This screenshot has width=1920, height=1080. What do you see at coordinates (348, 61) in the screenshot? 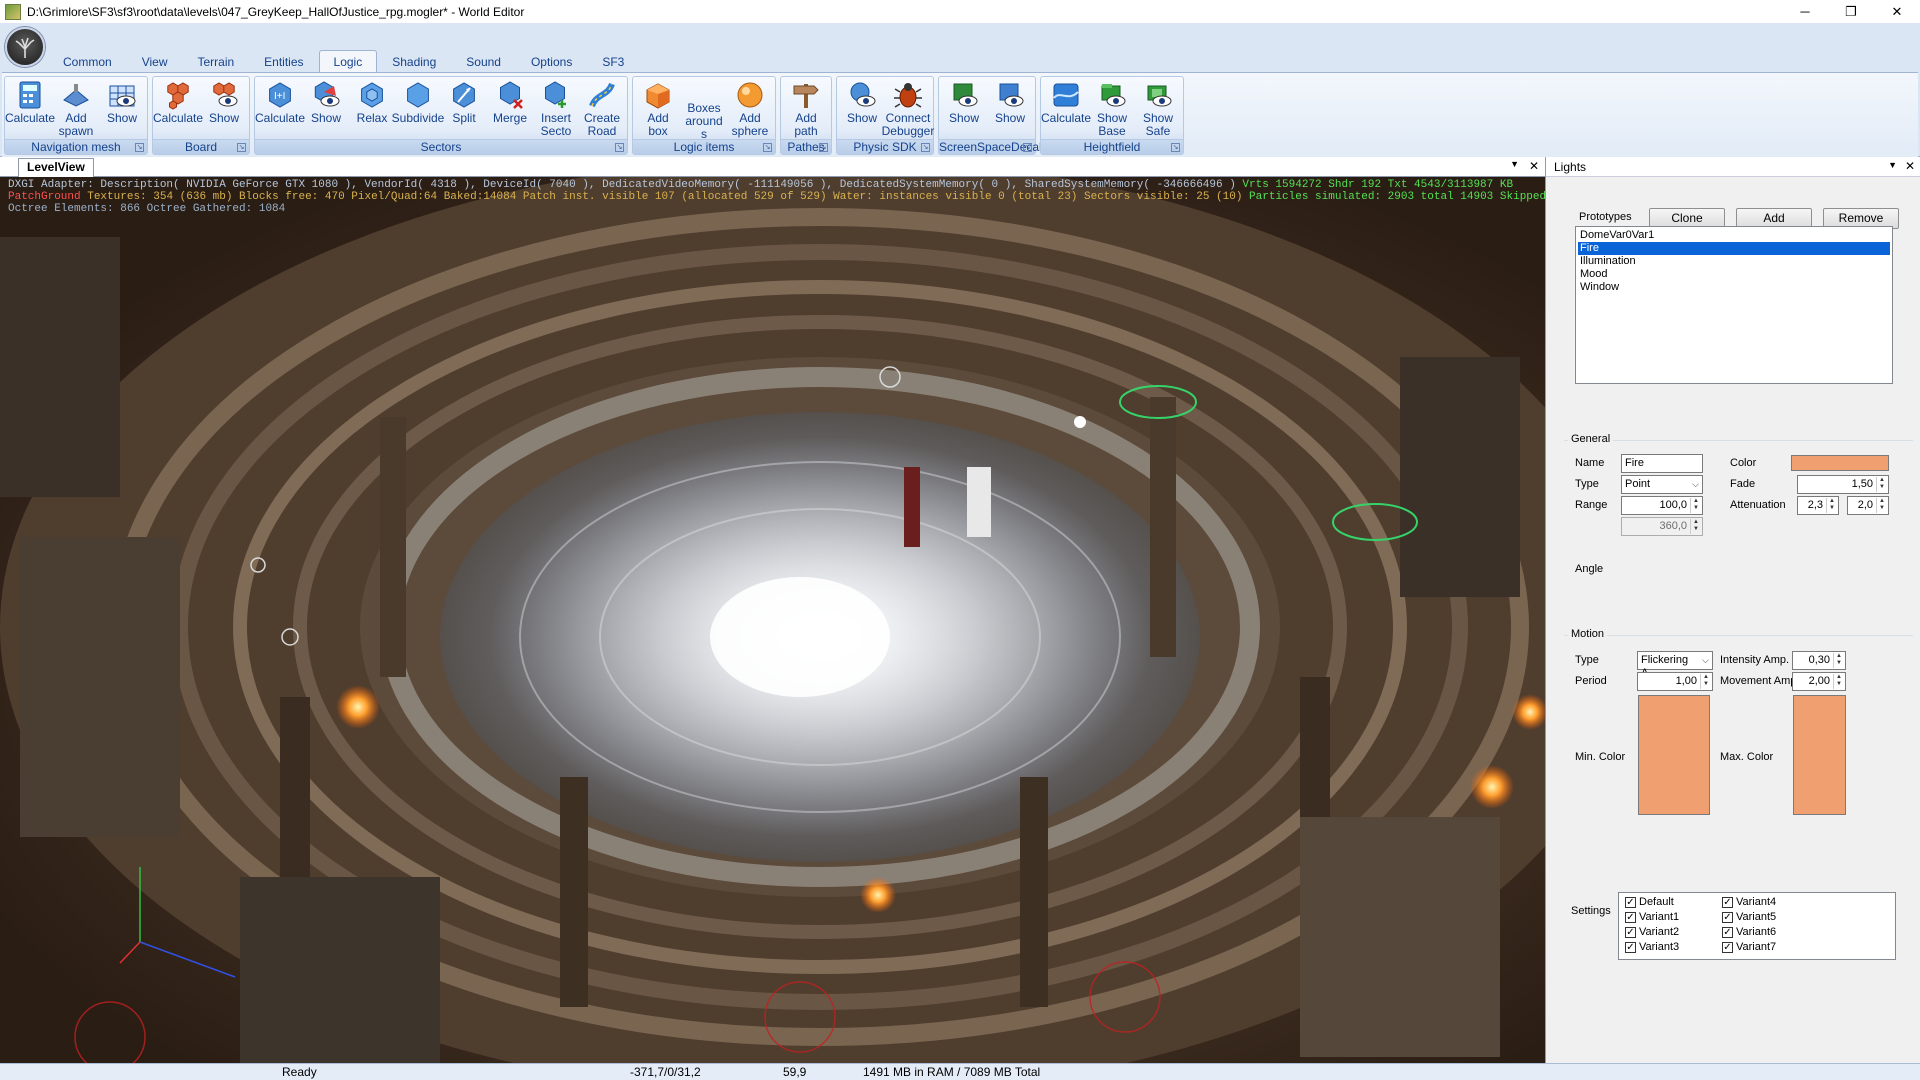
I see `tab-logic: Logic` at bounding box center [348, 61].